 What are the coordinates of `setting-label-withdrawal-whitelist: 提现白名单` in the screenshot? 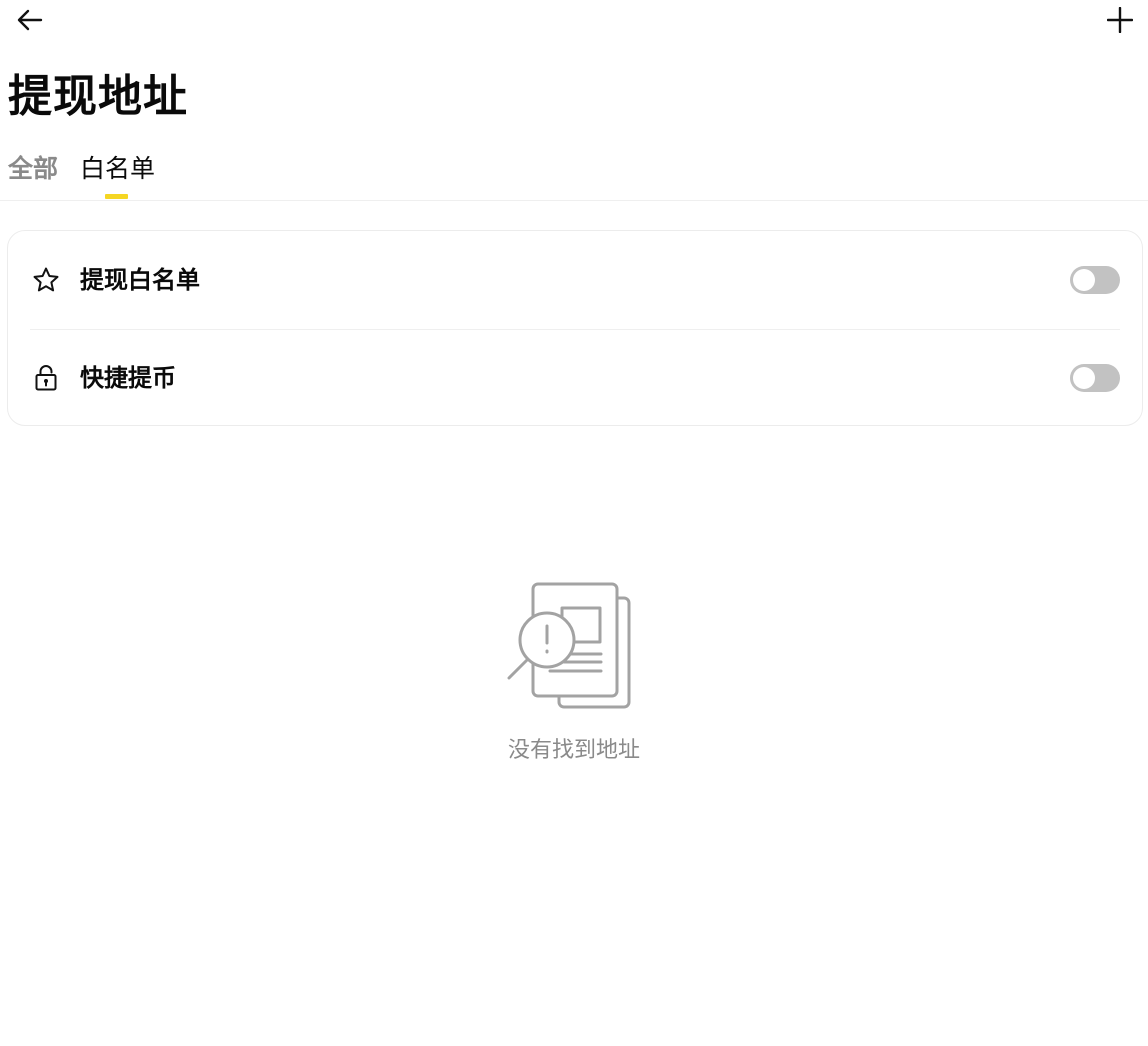 It's located at (140, 280).